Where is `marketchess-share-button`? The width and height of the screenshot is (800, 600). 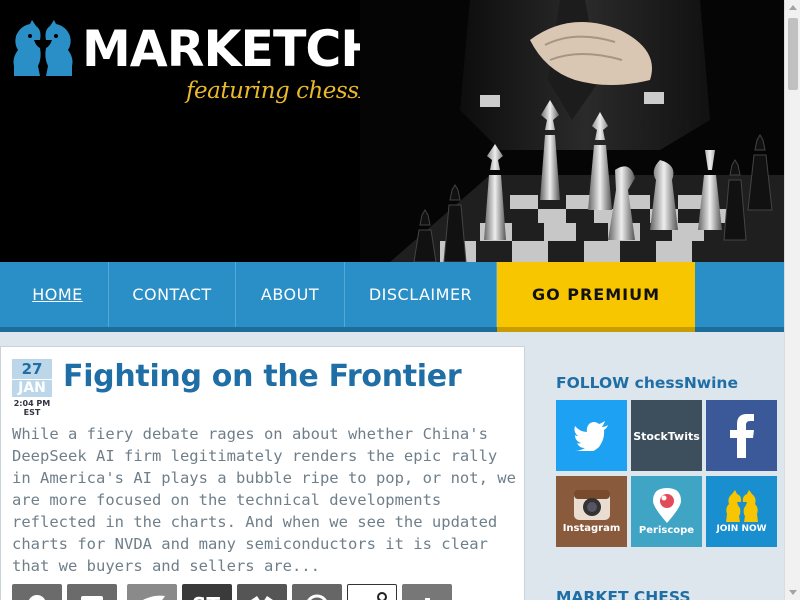 marketchess-share-button is located at coordinates (262, 592).